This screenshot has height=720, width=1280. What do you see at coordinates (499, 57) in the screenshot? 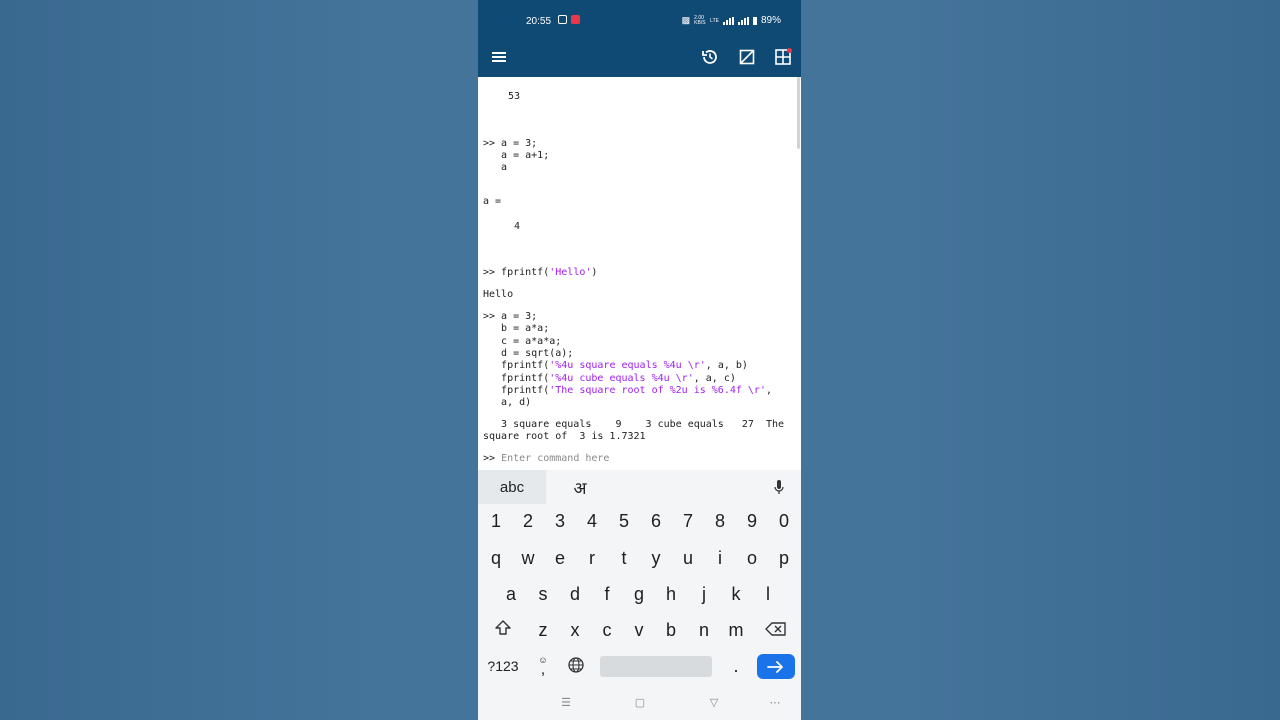
I see `menu-icon` at bounding box center [499, 57].